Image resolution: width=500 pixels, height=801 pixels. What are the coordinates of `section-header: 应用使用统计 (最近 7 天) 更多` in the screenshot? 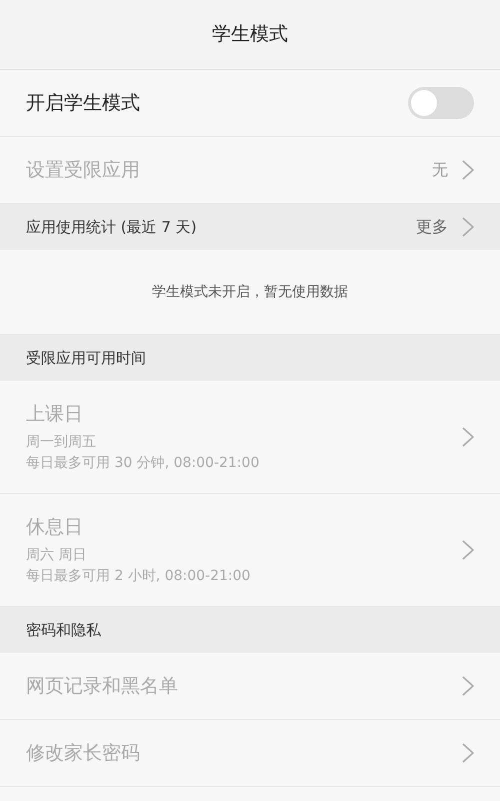 It's located at (250, 227).